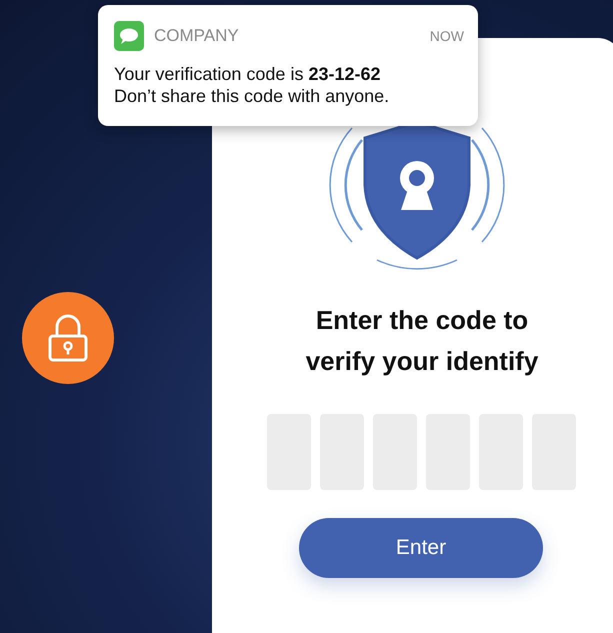 This screenshot has height=633, width=613. What do you see at coordinates (68, 338) in the screenshot?
I see `padlock-icon` at bounding box center [68, 338].